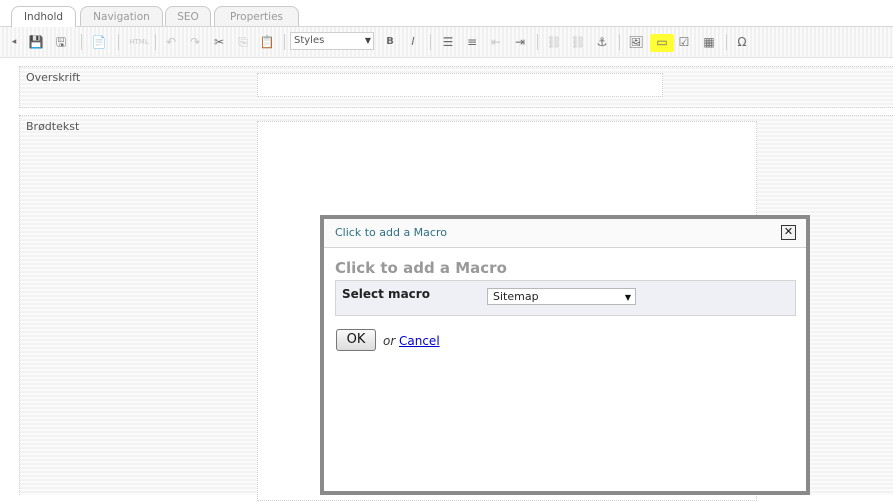 The height and width of the screenshot is (501, 893). What do you see at coordinates (413, 42) in the screenshot?
I see `italic-icon: I` at bounding box center [413, 42].